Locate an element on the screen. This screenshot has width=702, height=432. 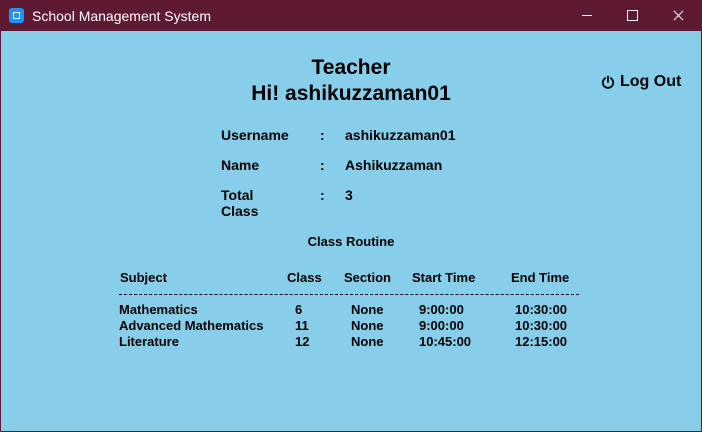
minimize-icon is located at coordinates (587, 15).